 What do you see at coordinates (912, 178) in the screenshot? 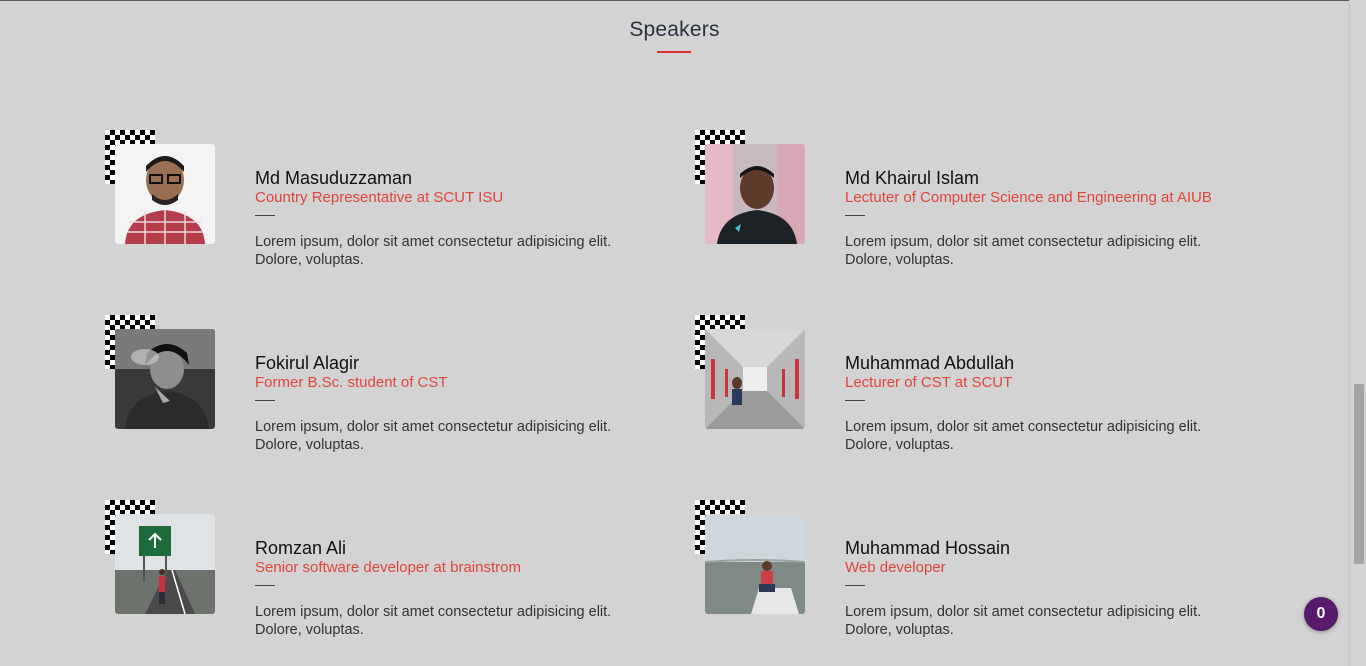
I see `speaker-name: Md Khairul Islam` at bounding box center [912, 178].